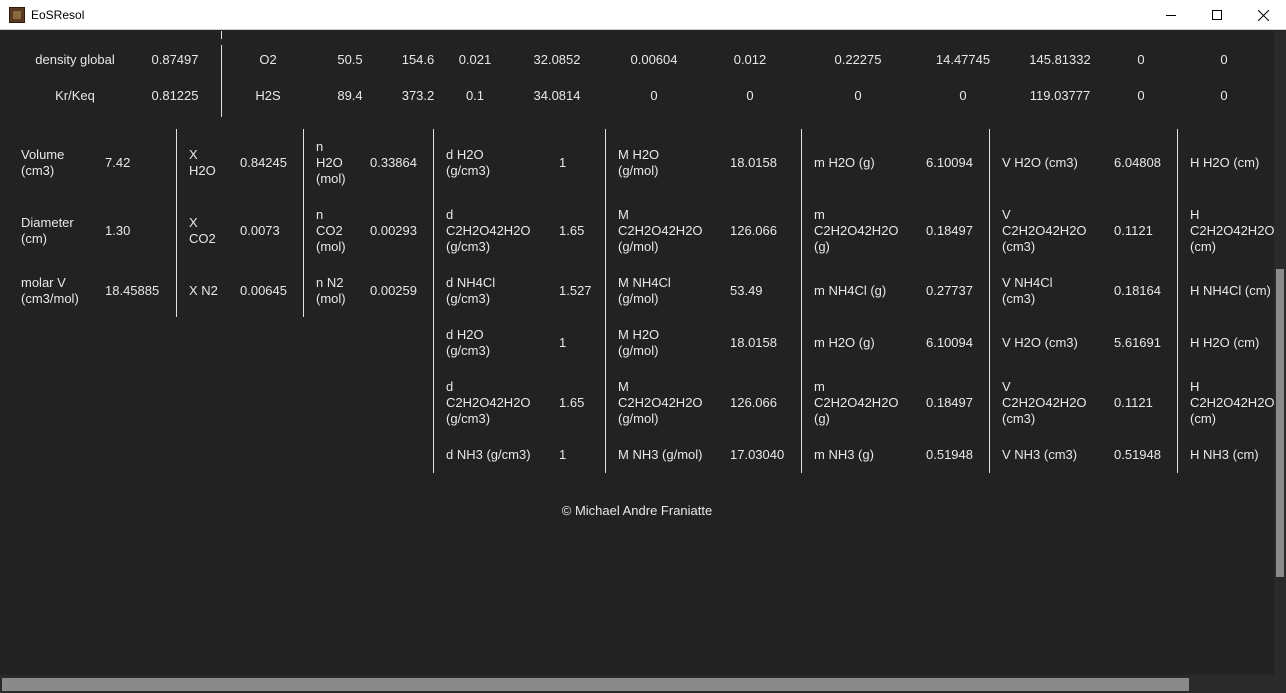 The width and height of the screenshot is (1286, 693). I want to click on top-row-1-cell: 0.021, so click(475, 59).